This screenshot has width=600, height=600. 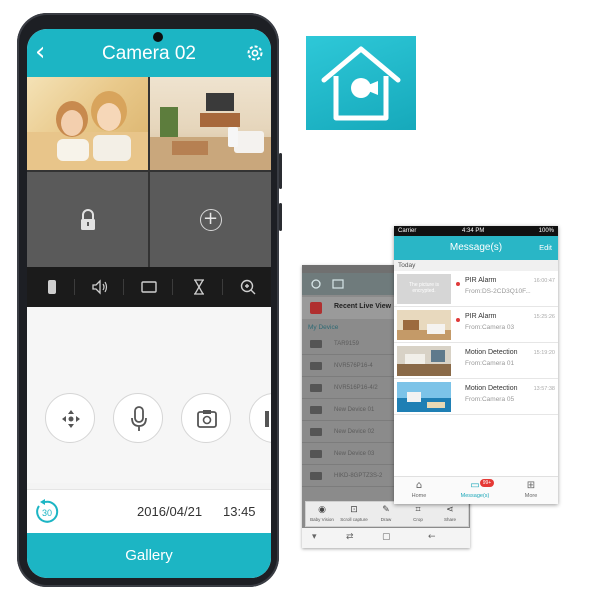 I want to click on playback-date: 2016/04/21, so click(x=169, y=511).